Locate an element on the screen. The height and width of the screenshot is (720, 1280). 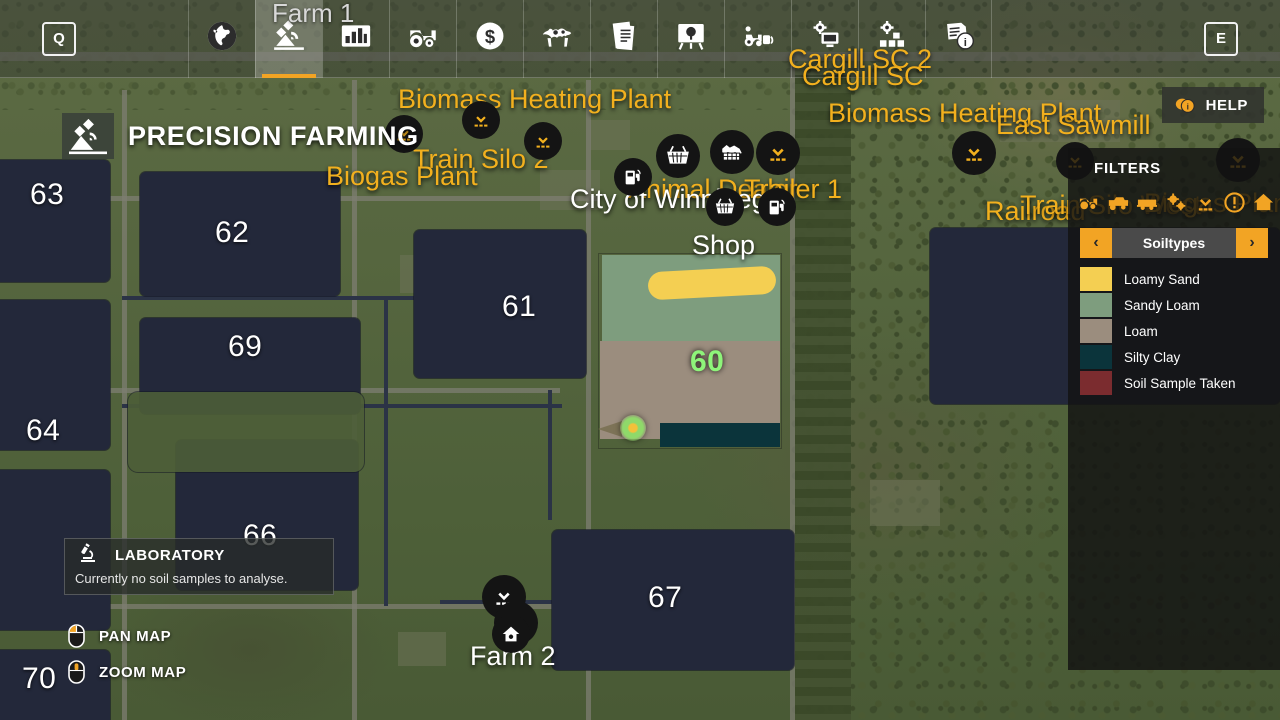
tree-belt is located at coordinates (823, 397).